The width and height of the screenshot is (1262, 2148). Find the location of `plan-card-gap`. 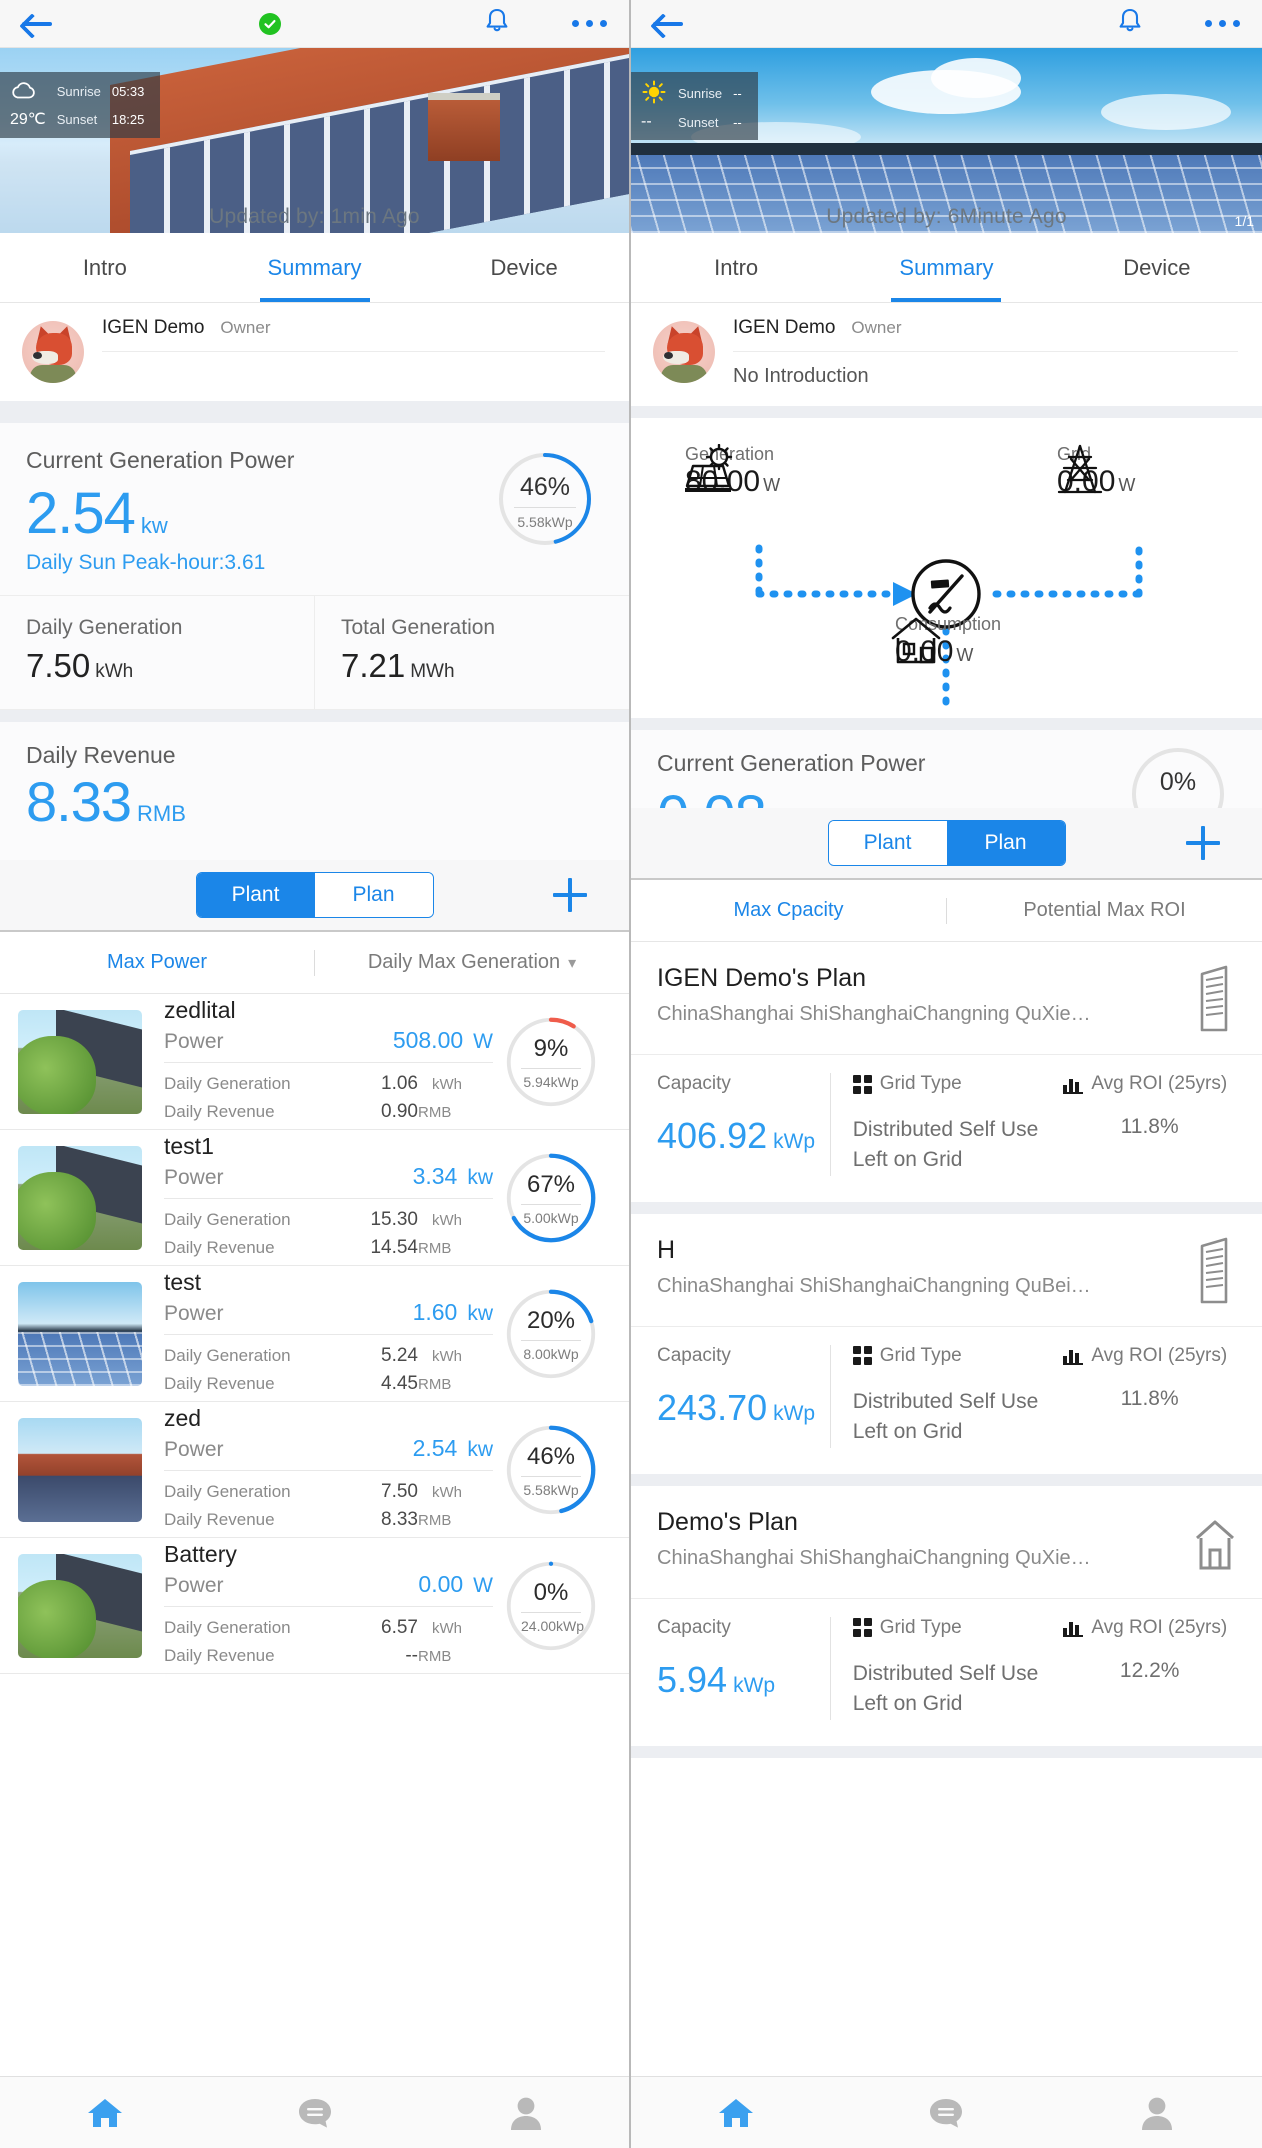

plan-card-gap is located at coordinates (946, 1207).